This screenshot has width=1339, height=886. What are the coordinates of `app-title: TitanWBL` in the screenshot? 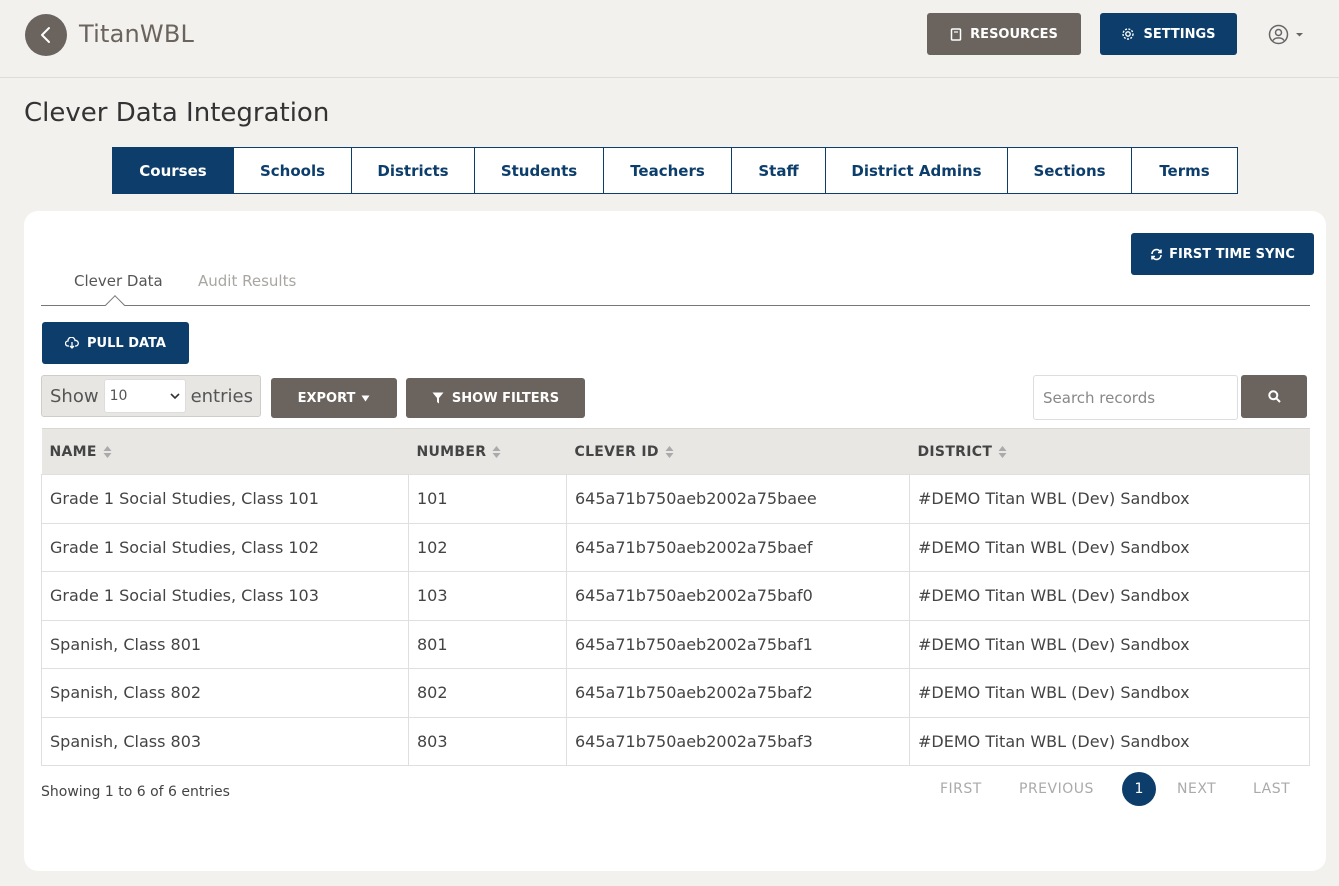 It's located at (137, 34).